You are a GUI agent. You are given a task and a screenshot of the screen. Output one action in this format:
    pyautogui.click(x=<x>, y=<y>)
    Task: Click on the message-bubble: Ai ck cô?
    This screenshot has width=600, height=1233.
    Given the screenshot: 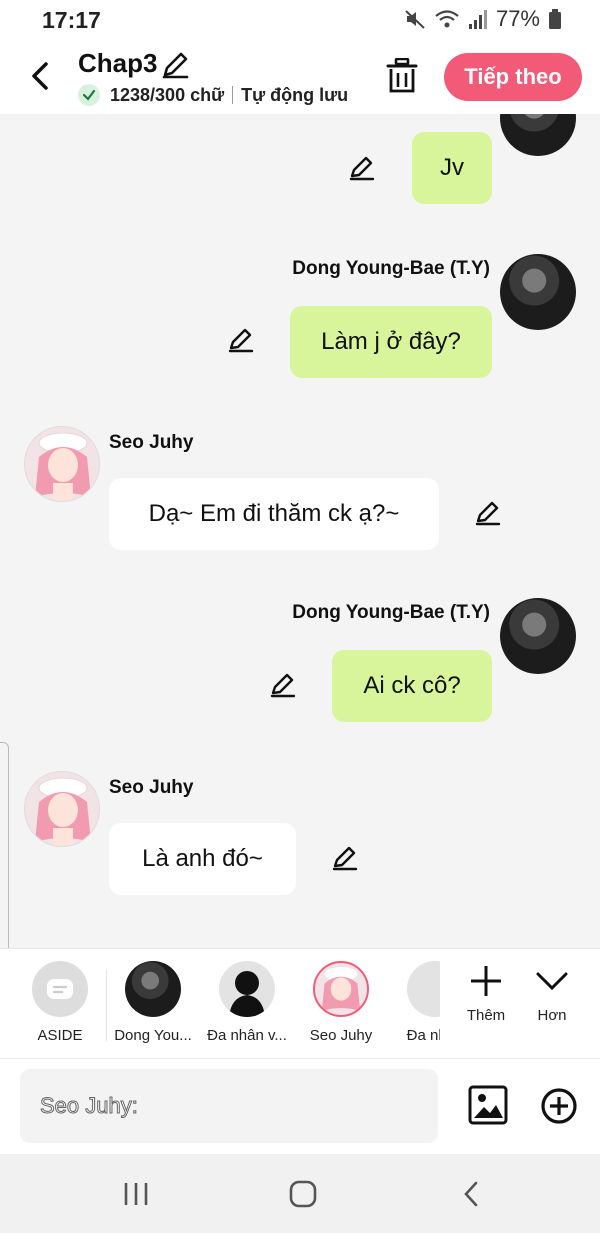 What is the action you would take?
    pyautogui.click(x=412, y=686)
    